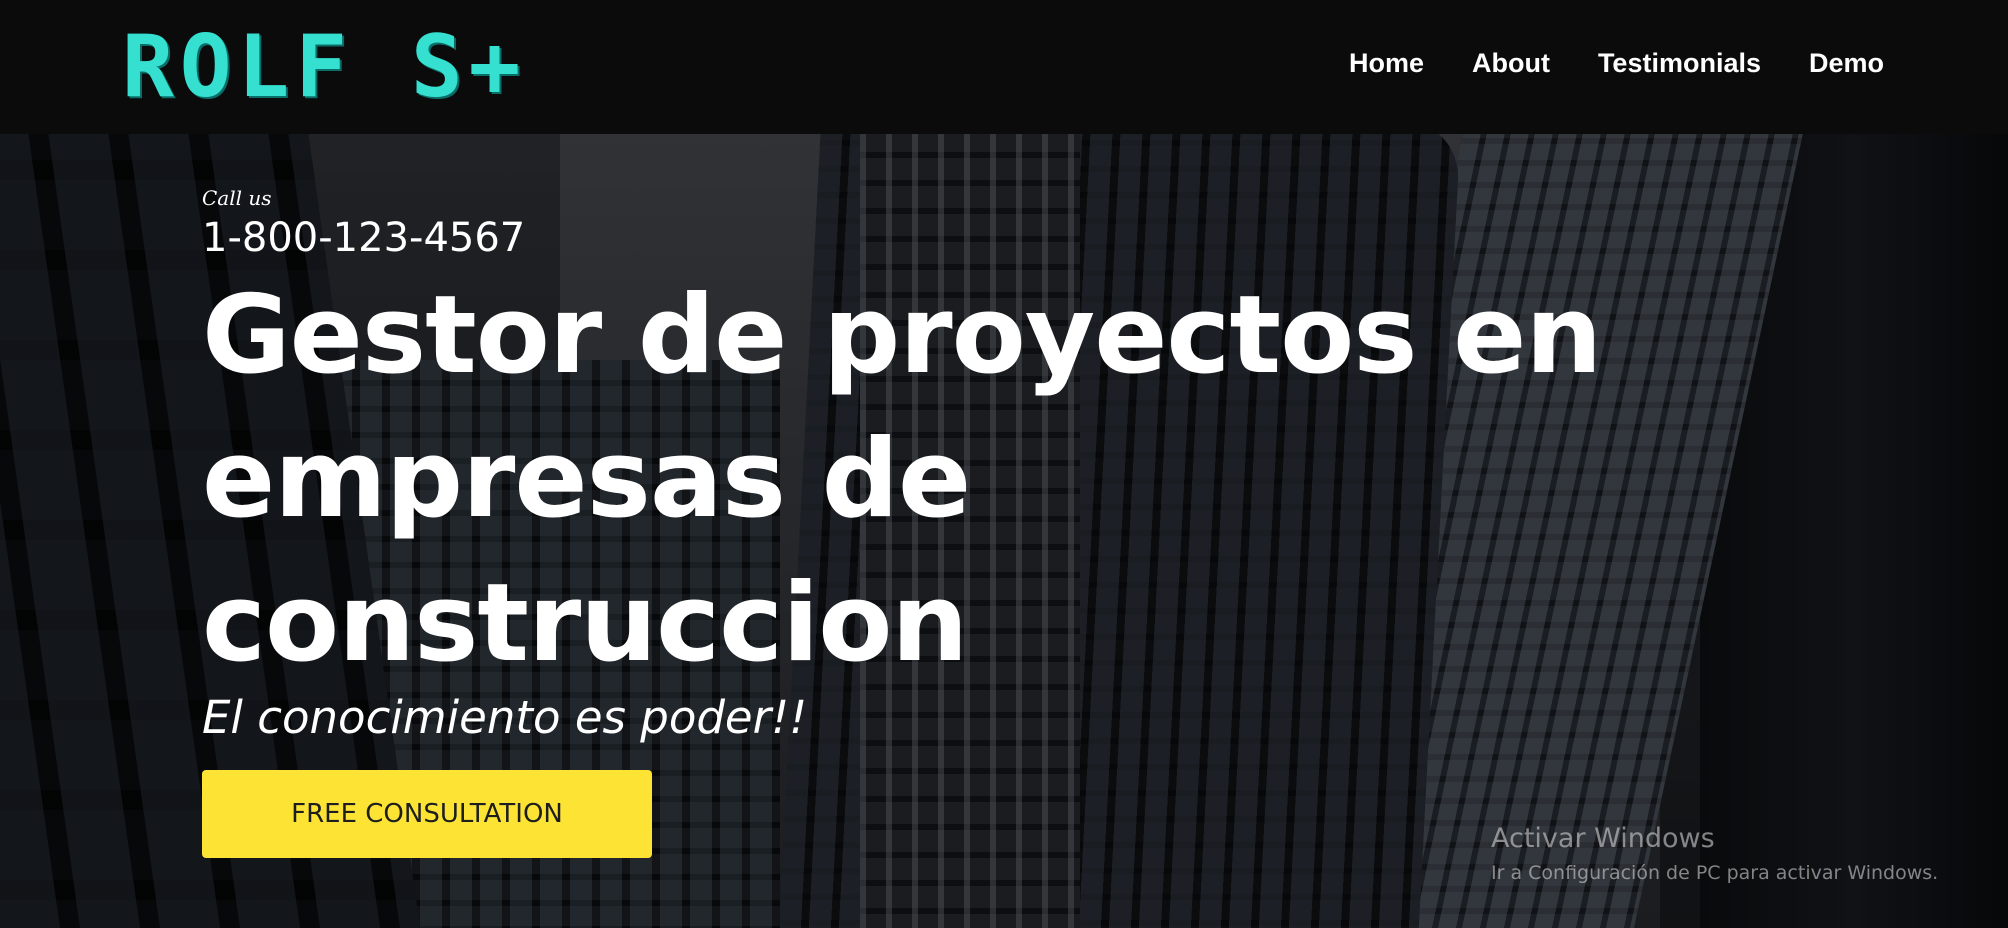 The height and width of the screenshot is (928, 2008). I want to click on nav-link-testimonials: Testimonials, so click(1679, 63).